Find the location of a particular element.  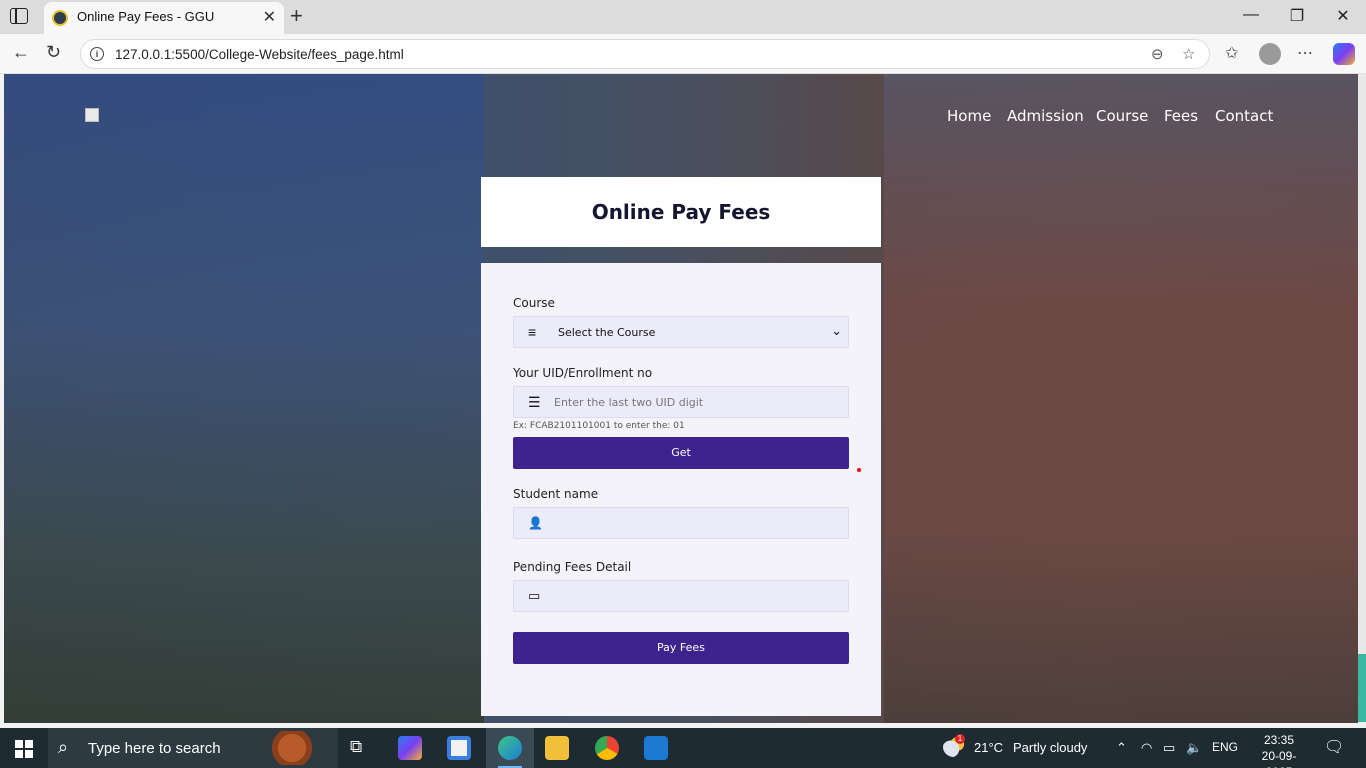

tab-title: Online Pay Fees - GGU is located at coordinates (146, 16).